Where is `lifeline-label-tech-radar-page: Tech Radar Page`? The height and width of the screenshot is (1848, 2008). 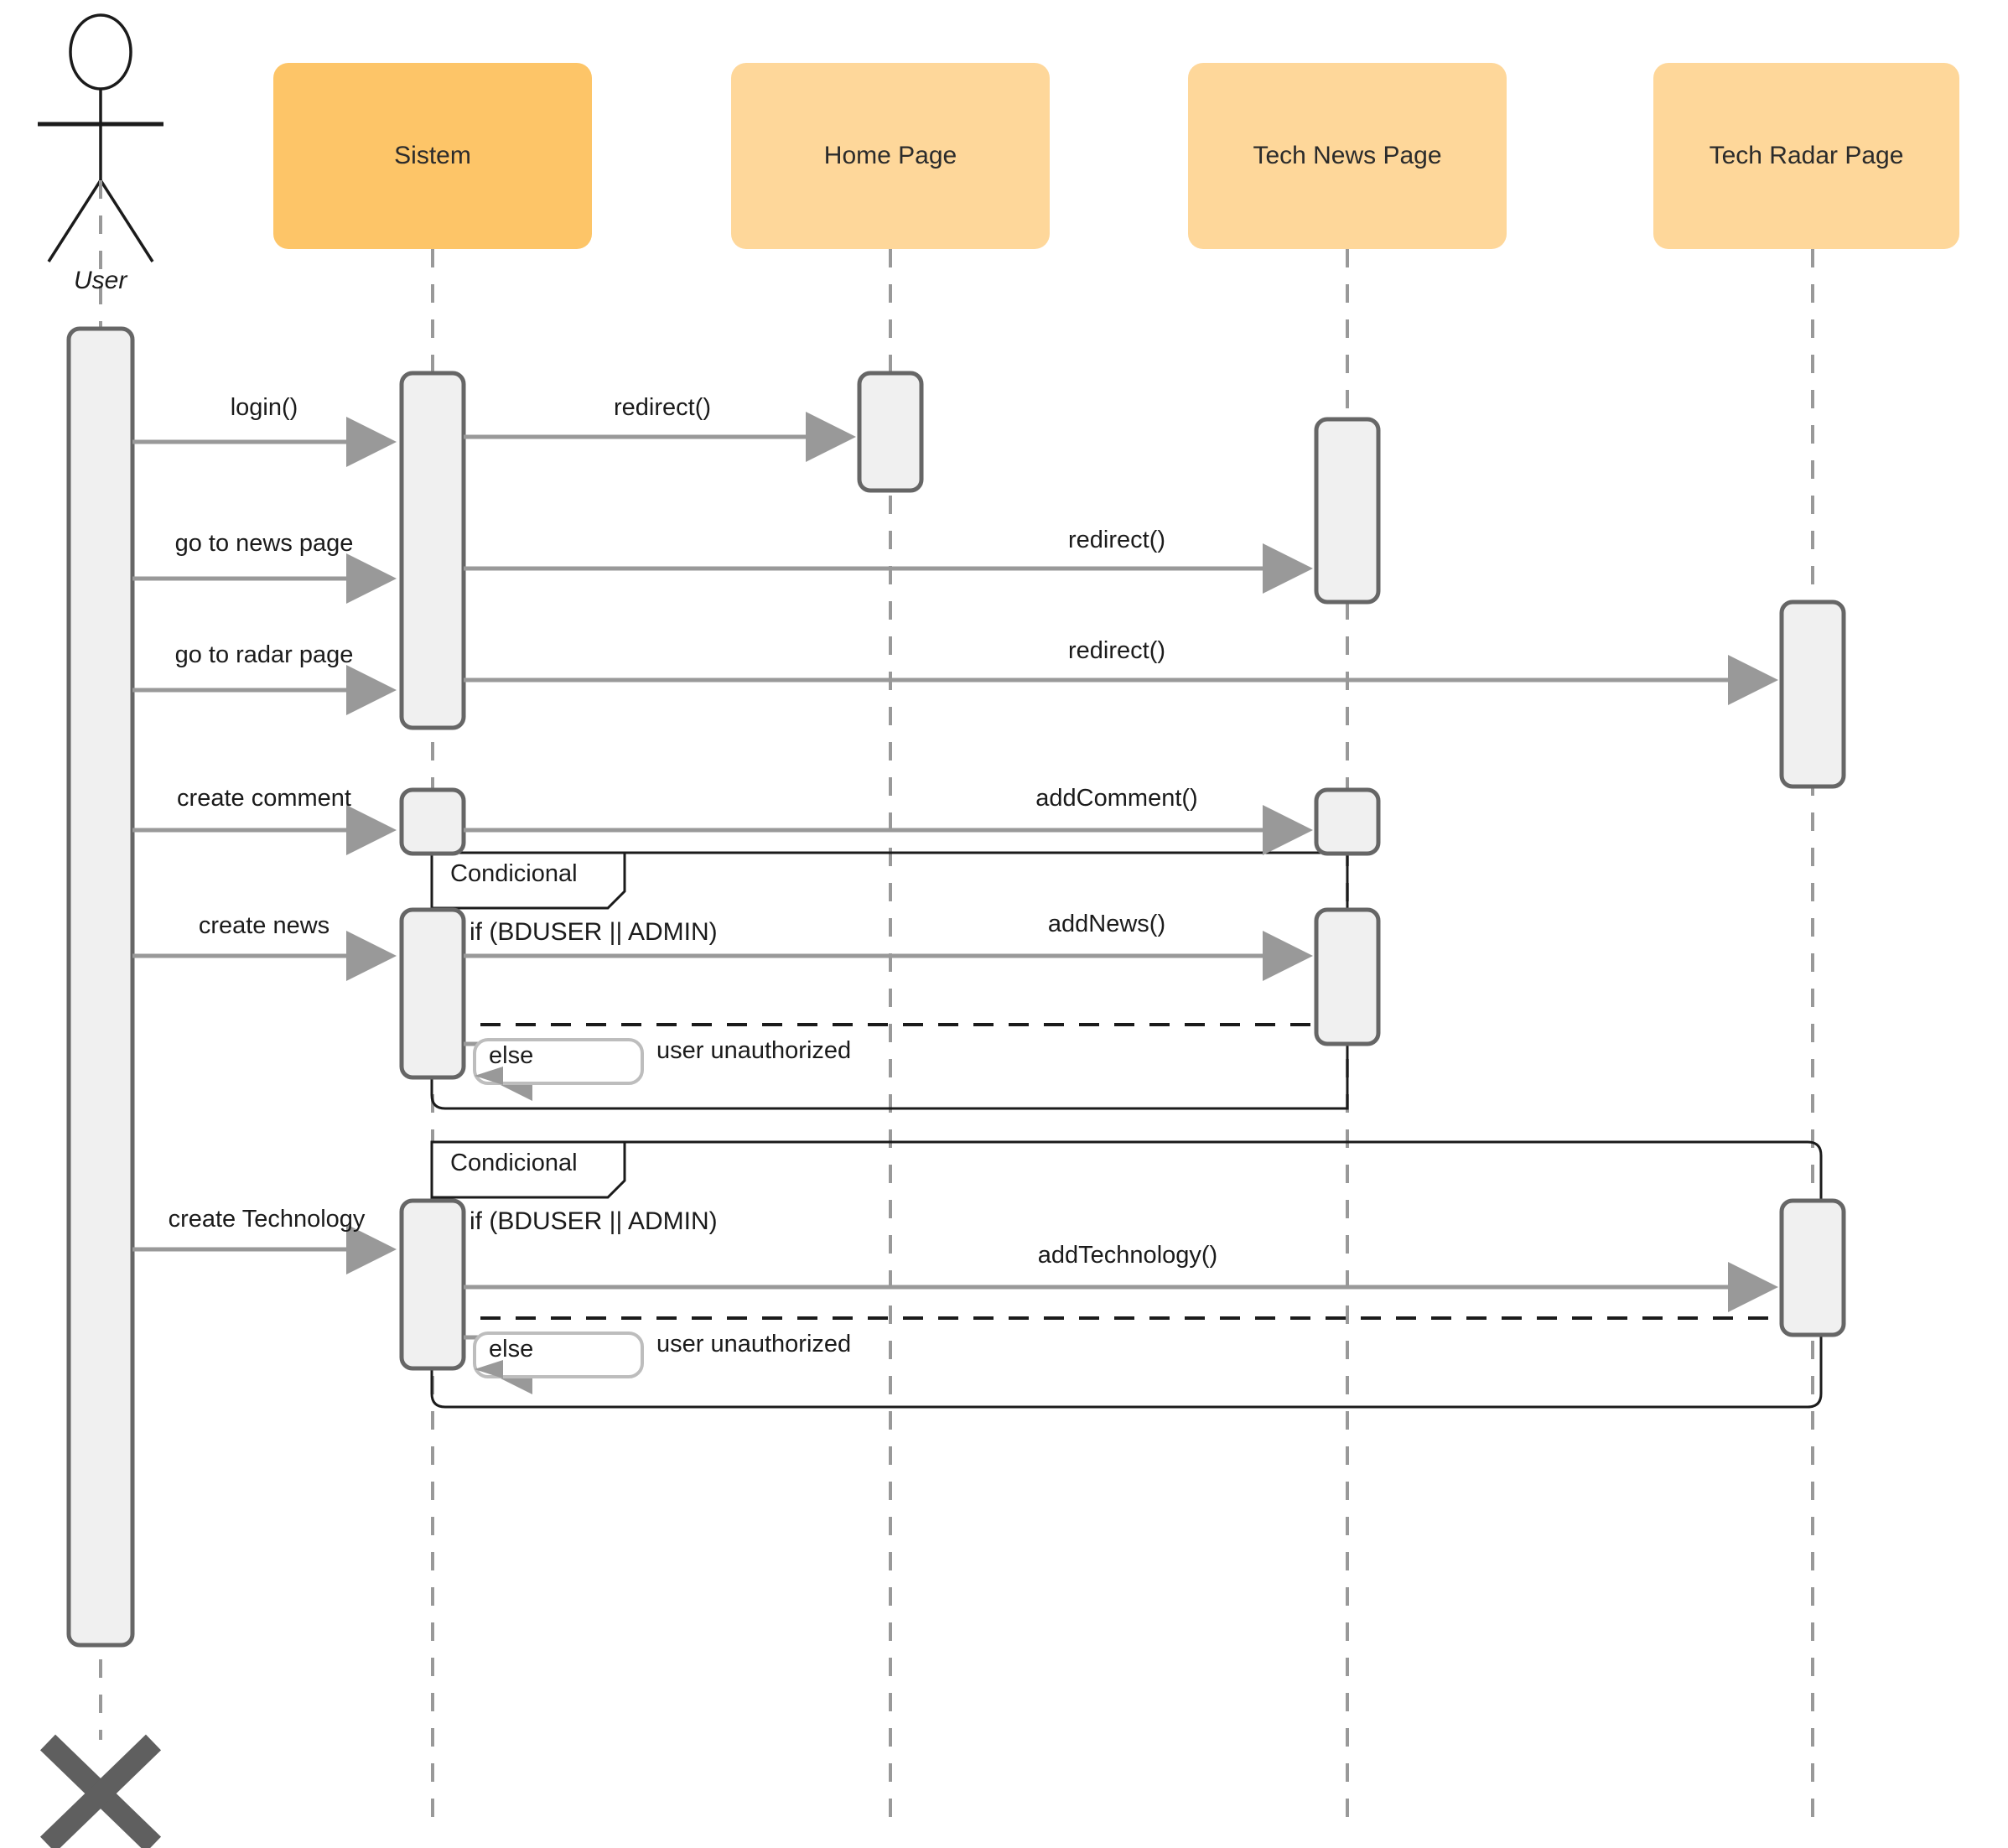
lifeline-label-tech-radar-page: Tech Radar Page is located at coordinates (1806, 155).